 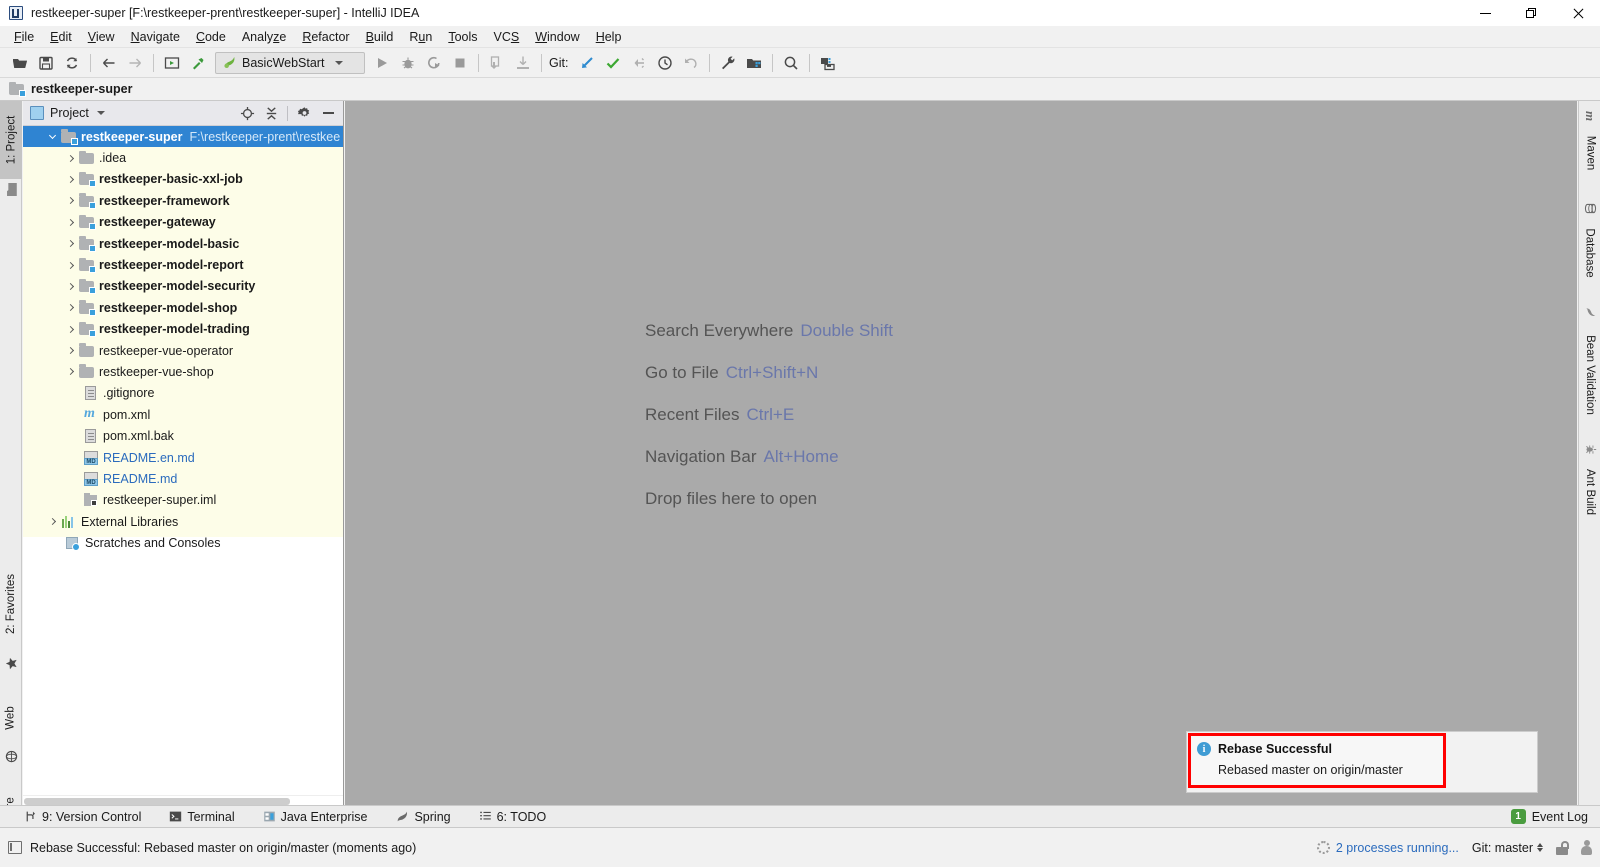 What do you see at coordinates (82, 817) in the screenshot?
I see `tool-window-version-control: 9: Version Control` at bounding box center [82, 817].